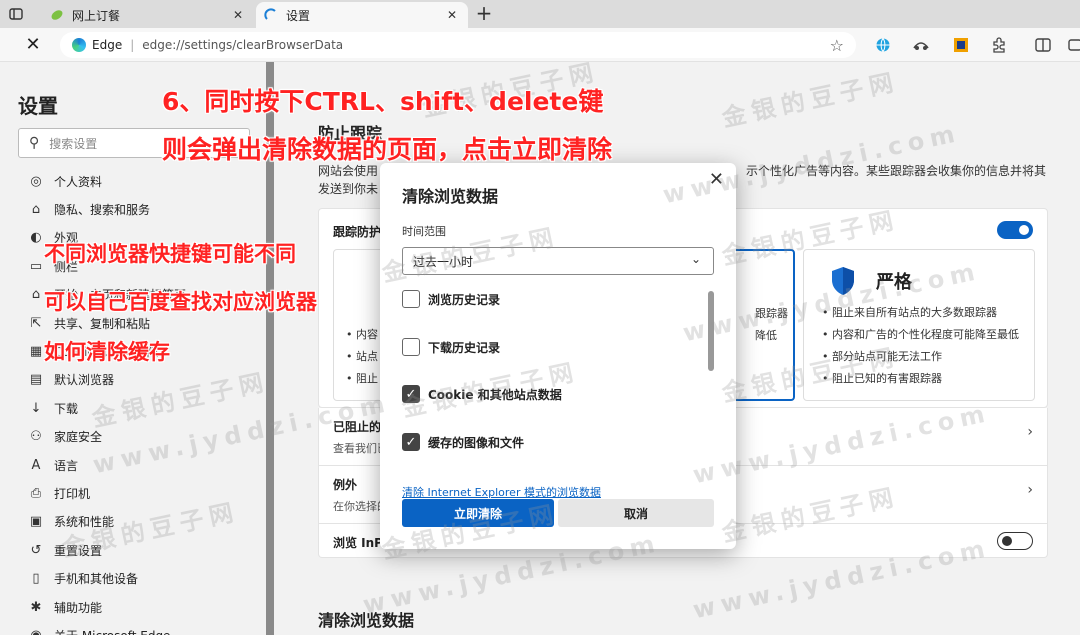  Describe the element at coordinates (1015, 541) in the screenshot. I see `inprivate-toggle` at that location.